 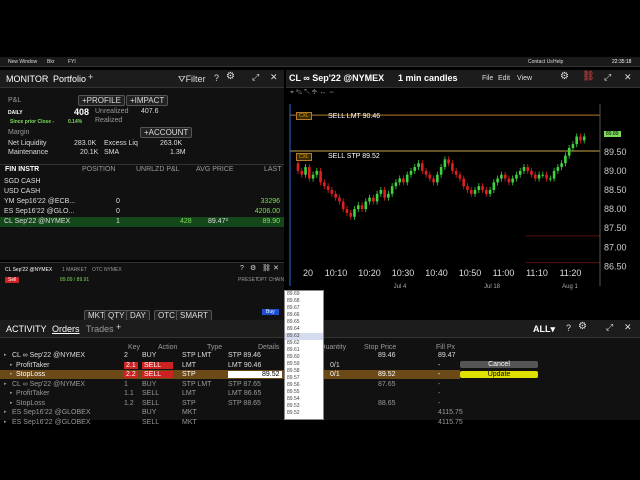 What do you see at coordinates (380, 347) in the screenshot?
I see `col-stop-price: Stop Price` at bounding box center [380, 347].